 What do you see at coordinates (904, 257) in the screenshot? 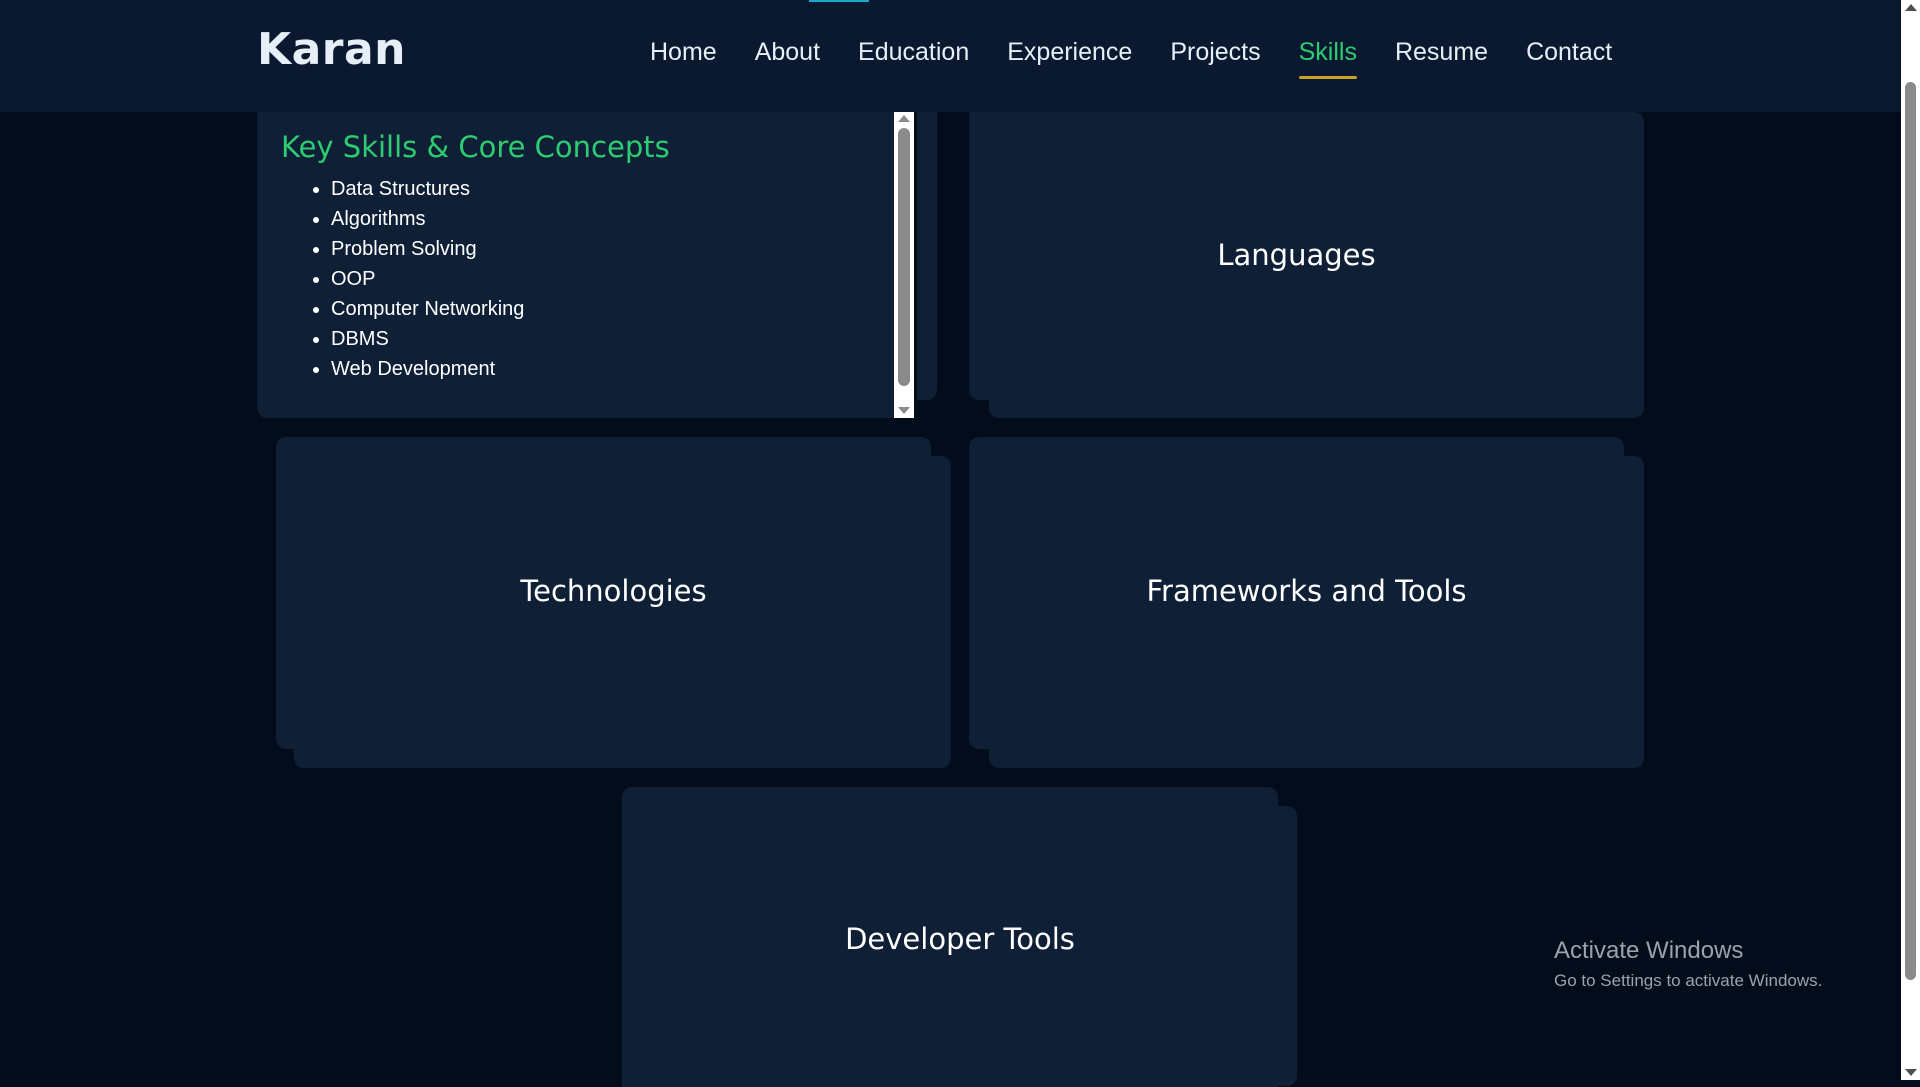
I see `scrollbar-thumb` at bounding box center [904, 257].